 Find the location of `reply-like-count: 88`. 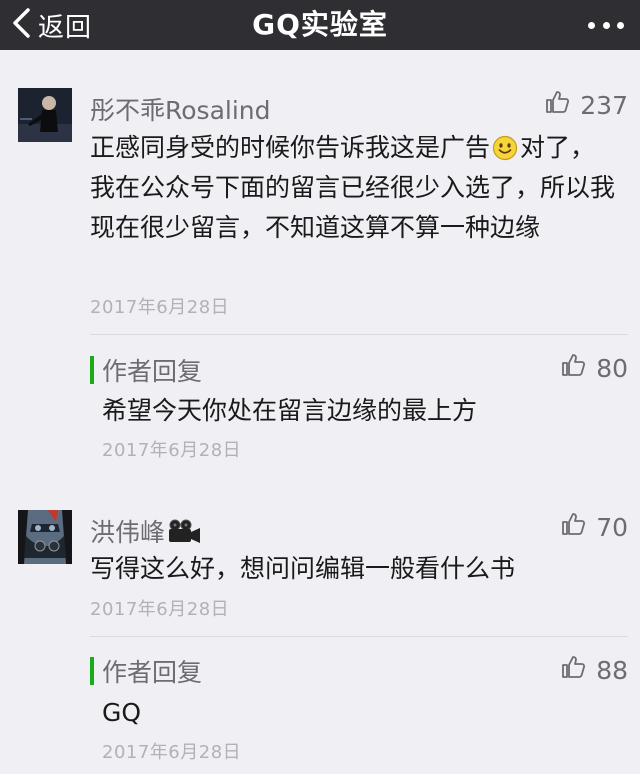

reply-like-count: 88 is located at coordinates (612, 670).